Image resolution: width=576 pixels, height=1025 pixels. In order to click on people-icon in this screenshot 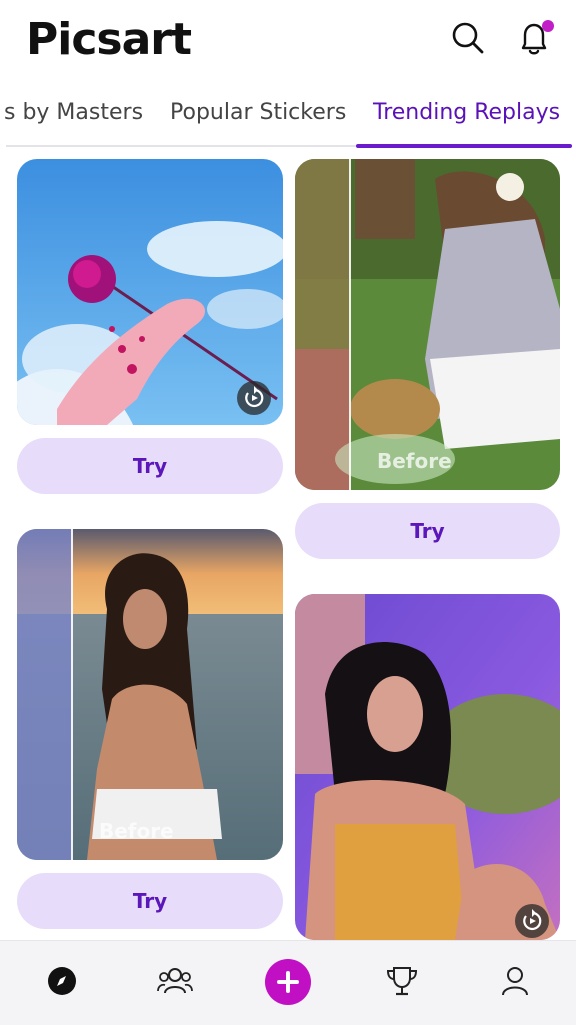, I will do `click(175, 981)`.